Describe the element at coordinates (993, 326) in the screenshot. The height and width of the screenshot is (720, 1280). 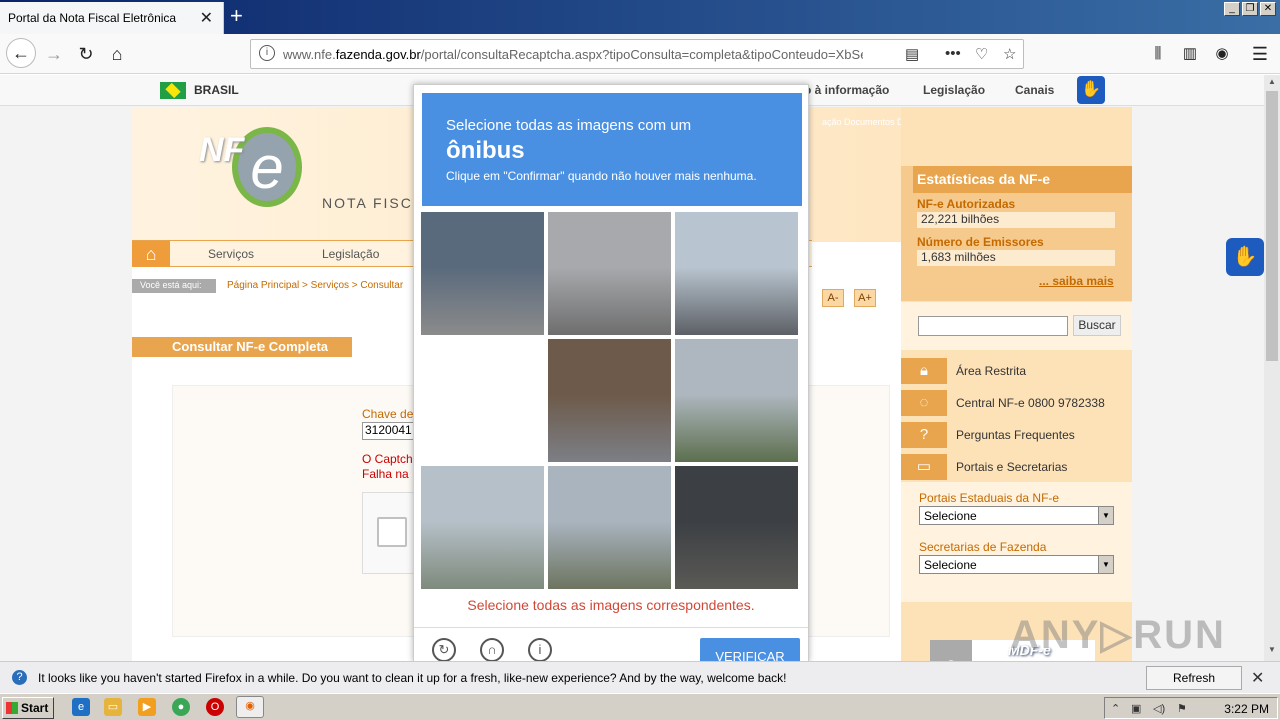
I see `search-input` at that location.